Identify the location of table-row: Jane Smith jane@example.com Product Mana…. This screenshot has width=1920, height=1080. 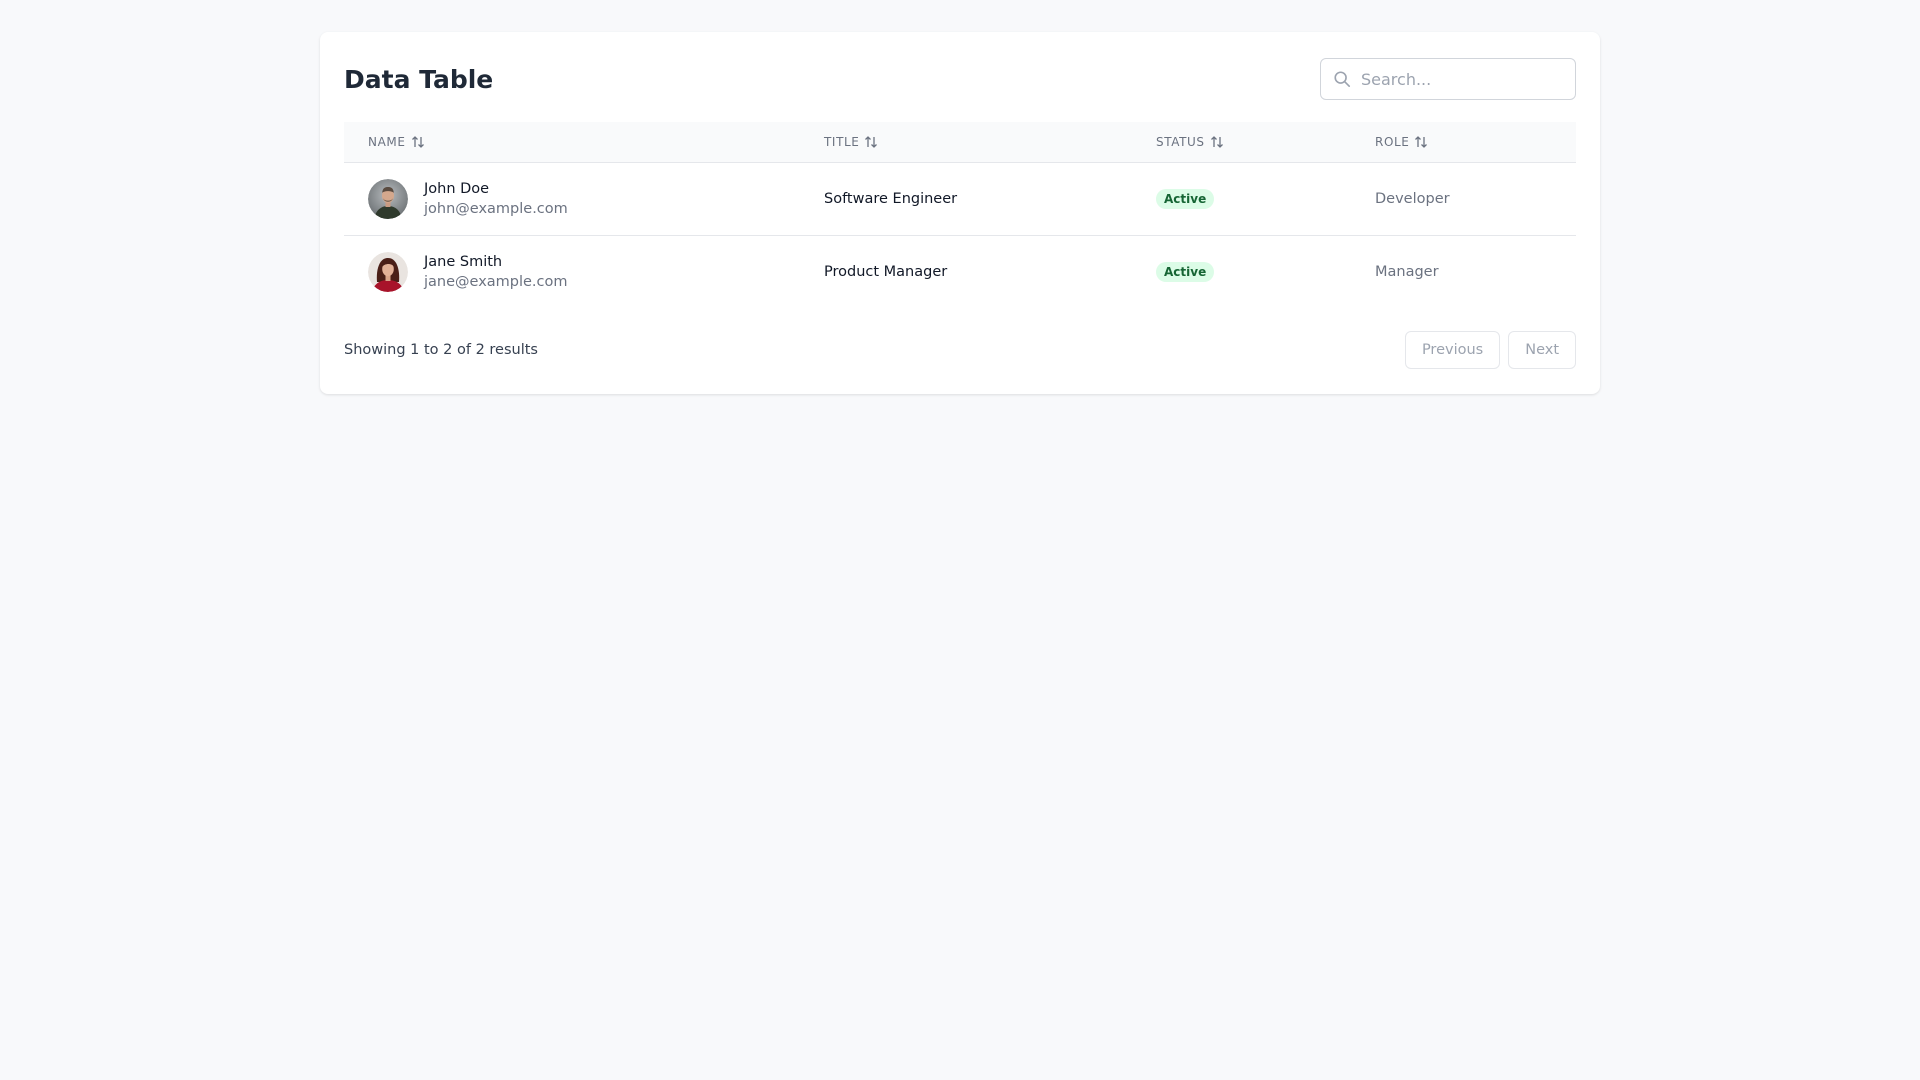
(960, 271).